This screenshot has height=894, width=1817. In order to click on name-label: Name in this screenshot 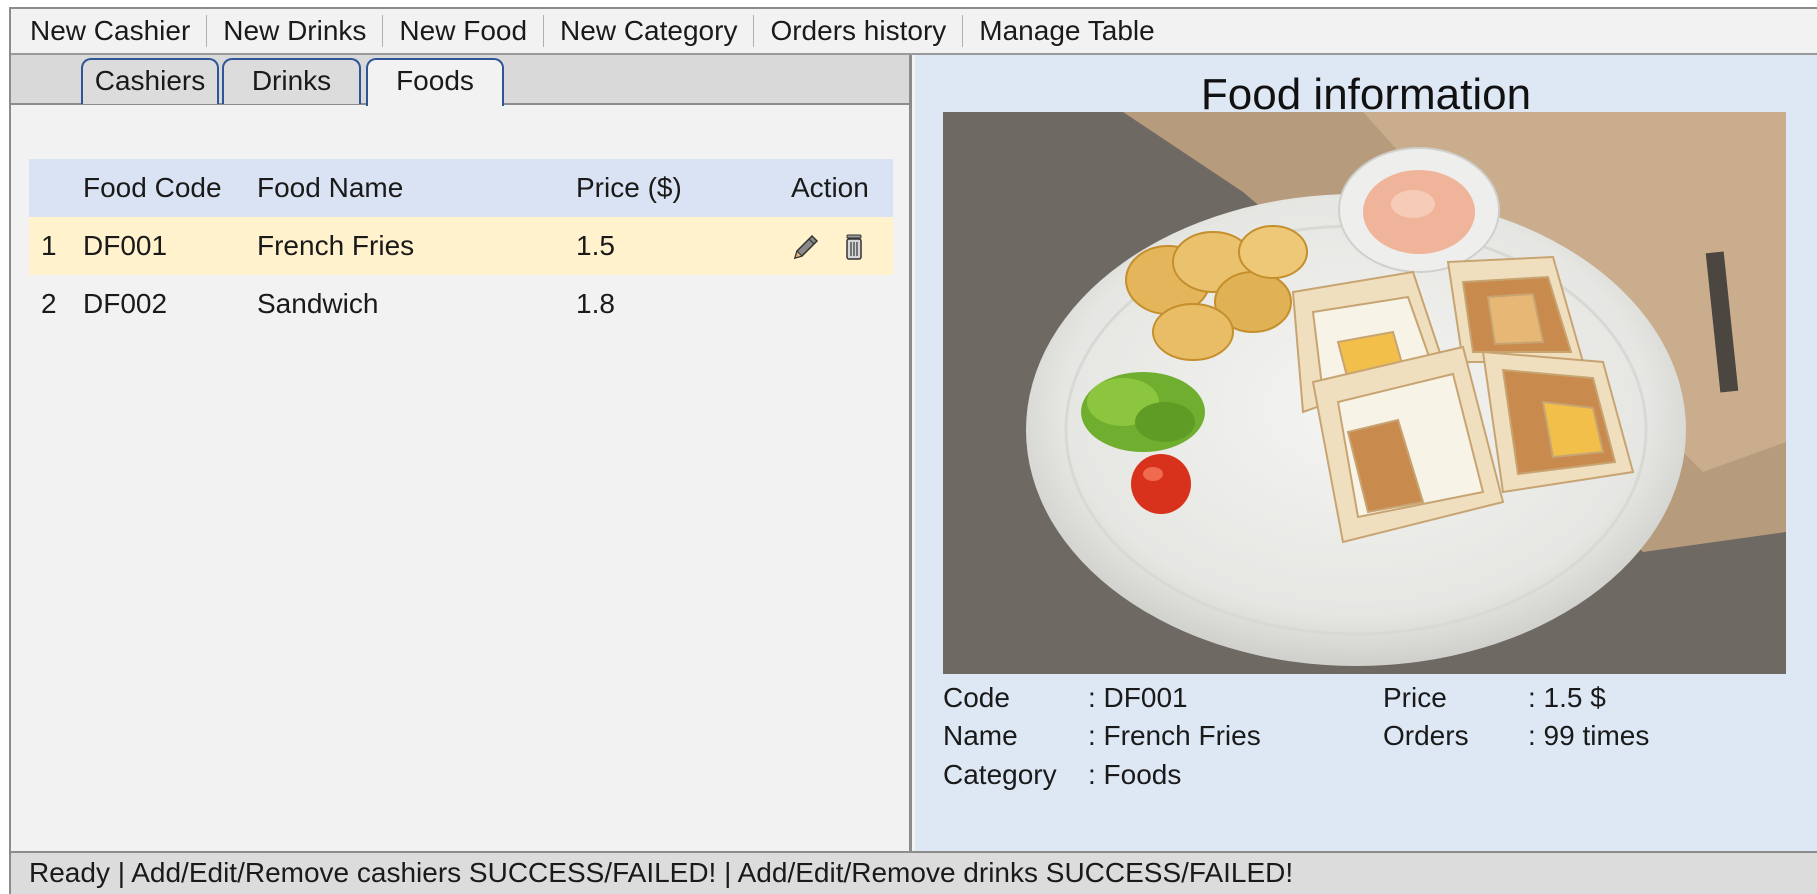, I will do `click(980, 735)`.